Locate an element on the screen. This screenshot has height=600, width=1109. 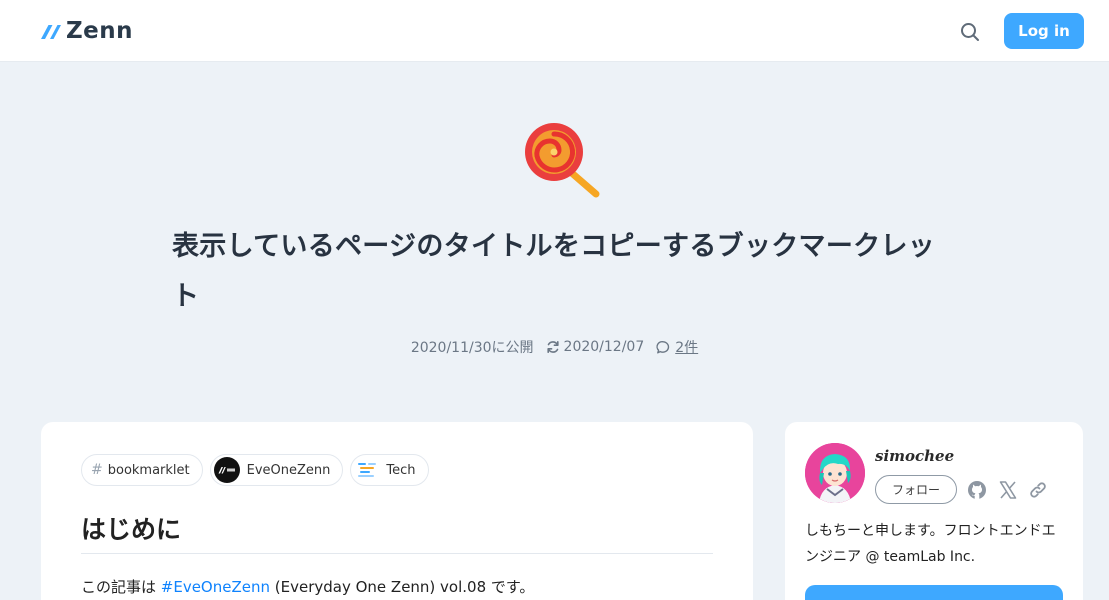
topic-list: # bookmarklet EveOneZenn Tech is located at coordinates (258, 470).